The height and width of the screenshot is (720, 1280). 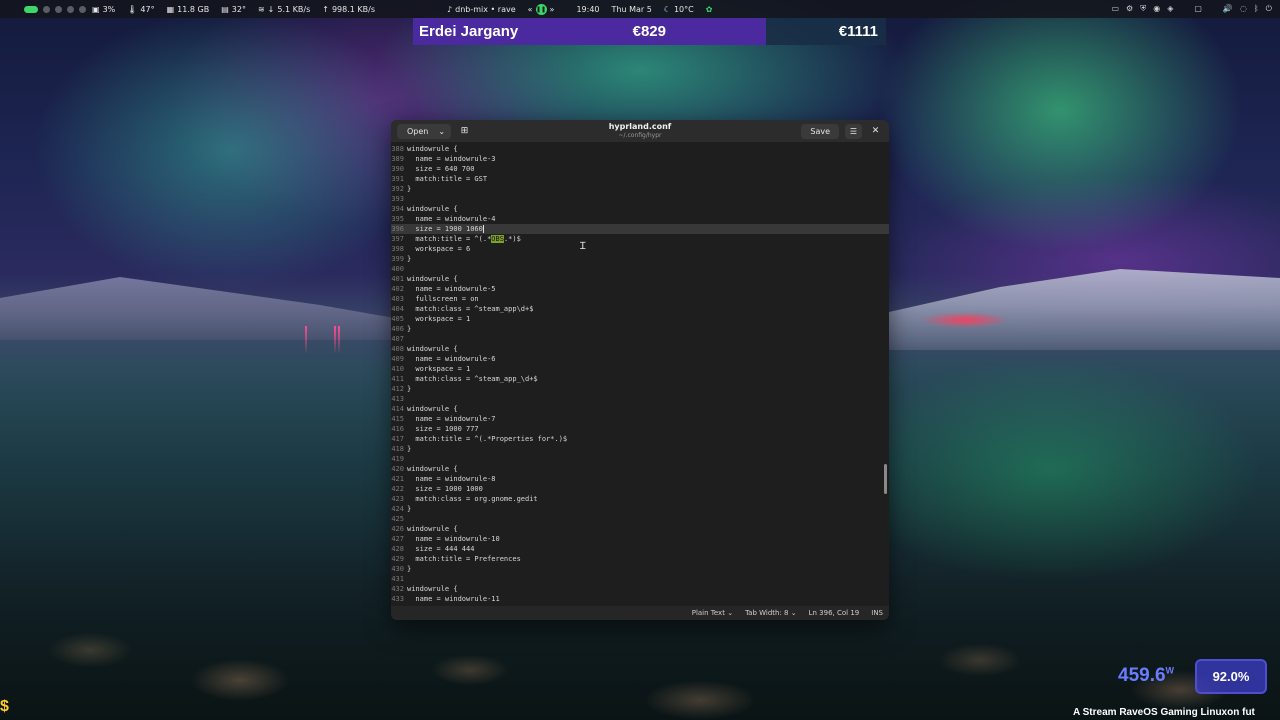 I want to click on language-selector: Plain Text ⌄, so click(x=712, y=613).